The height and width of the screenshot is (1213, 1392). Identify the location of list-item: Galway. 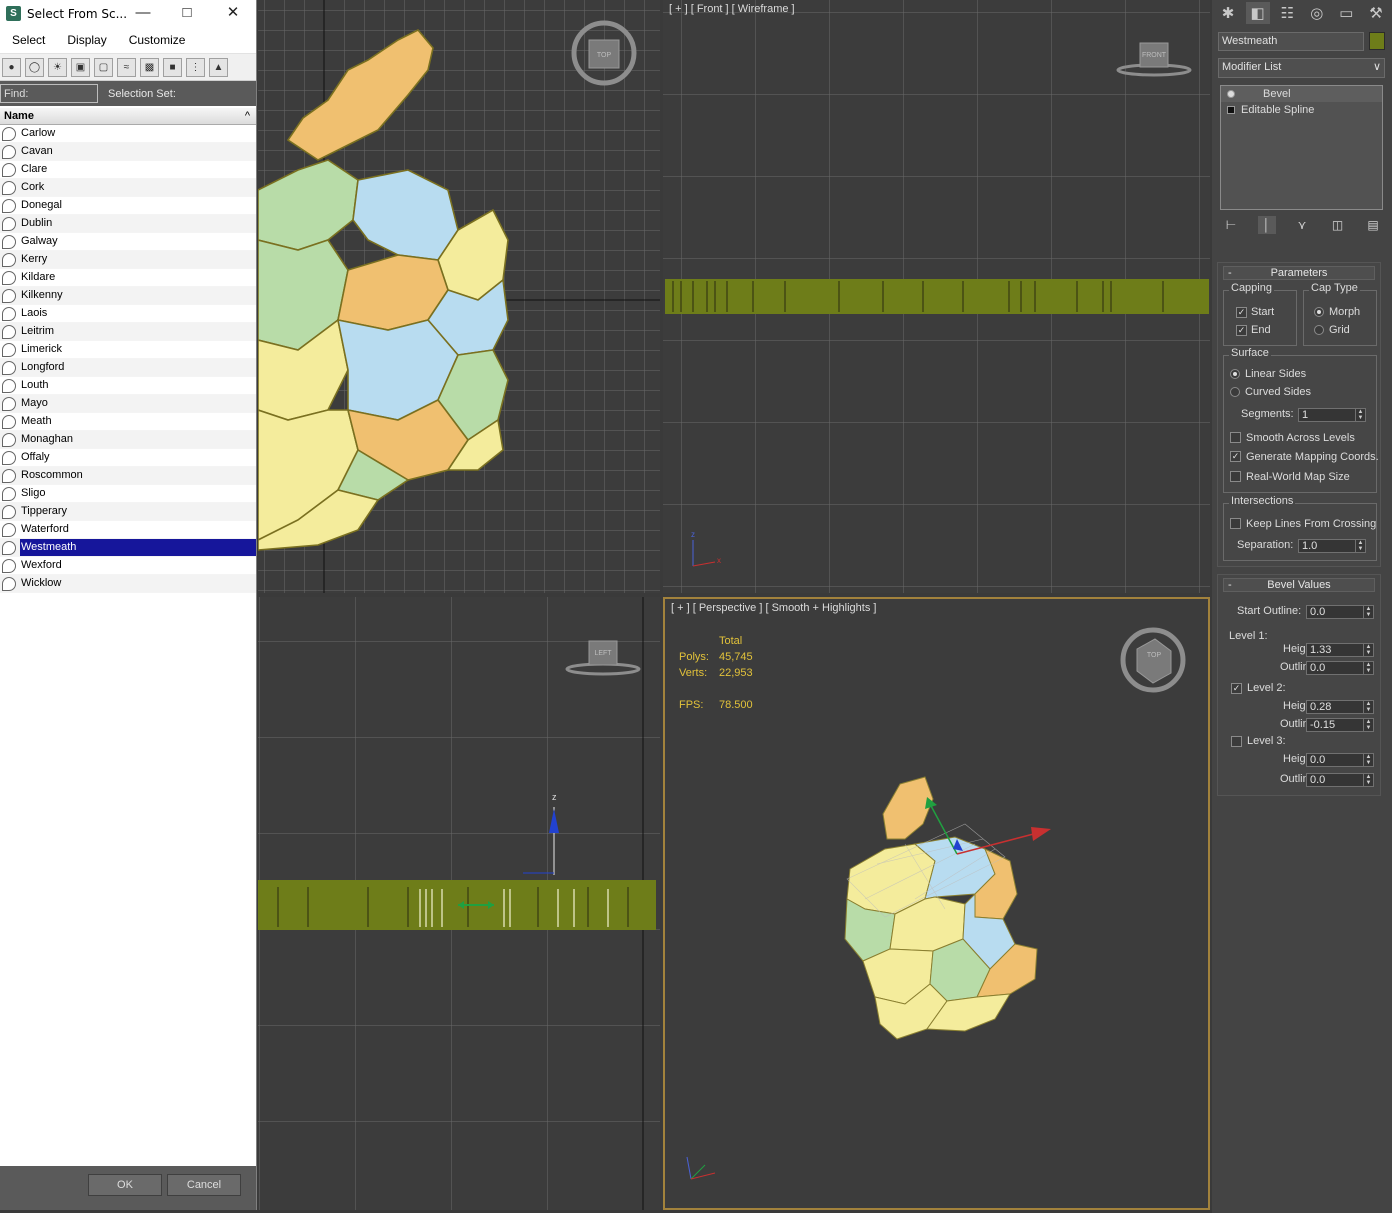
(128, 242).